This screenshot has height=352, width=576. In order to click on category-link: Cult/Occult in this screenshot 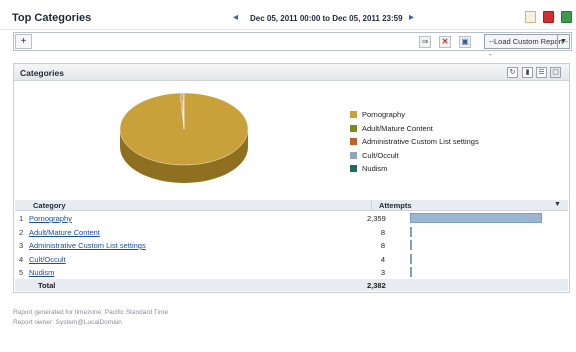, I will do `click(47, 259)`.